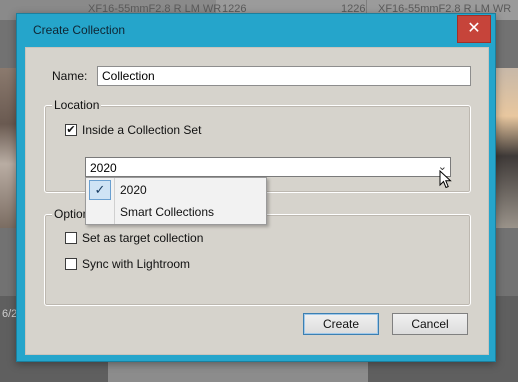 This screenshot has width=518, height=382. What do you see at coordinates (268, 167) in the screenshot?
I see `collection-set-select: 2020 ⌄` at bounding box center [268, 167].